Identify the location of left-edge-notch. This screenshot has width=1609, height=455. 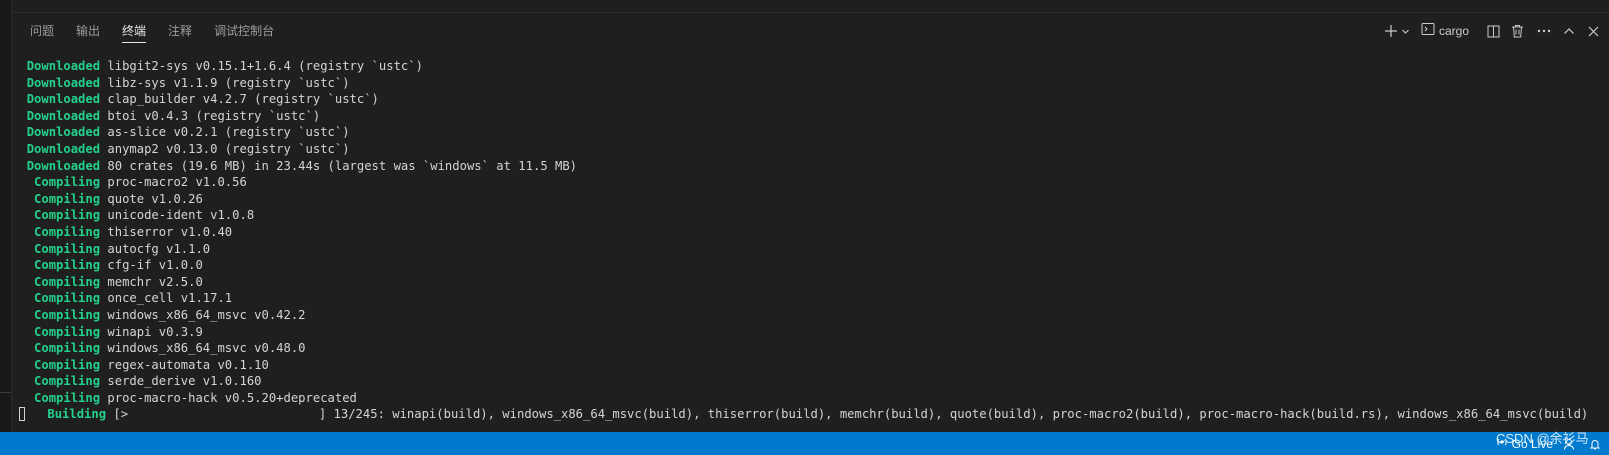
(5, 392).